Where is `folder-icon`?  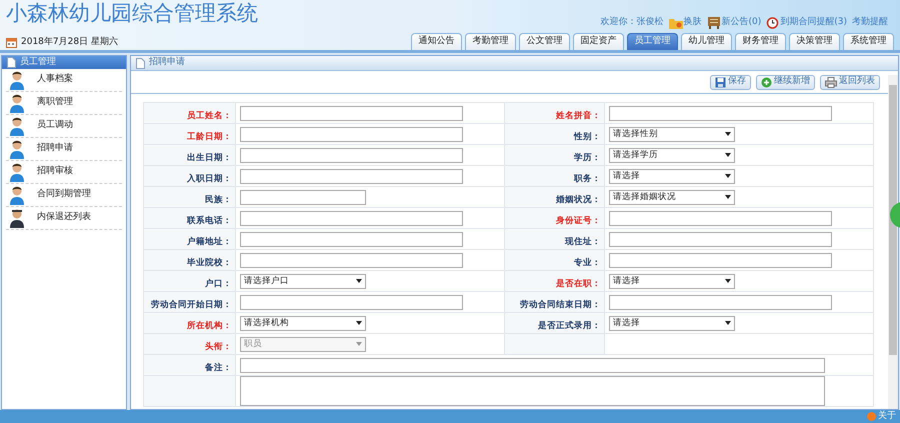 folder-icon is located at coordinates (675, 22).